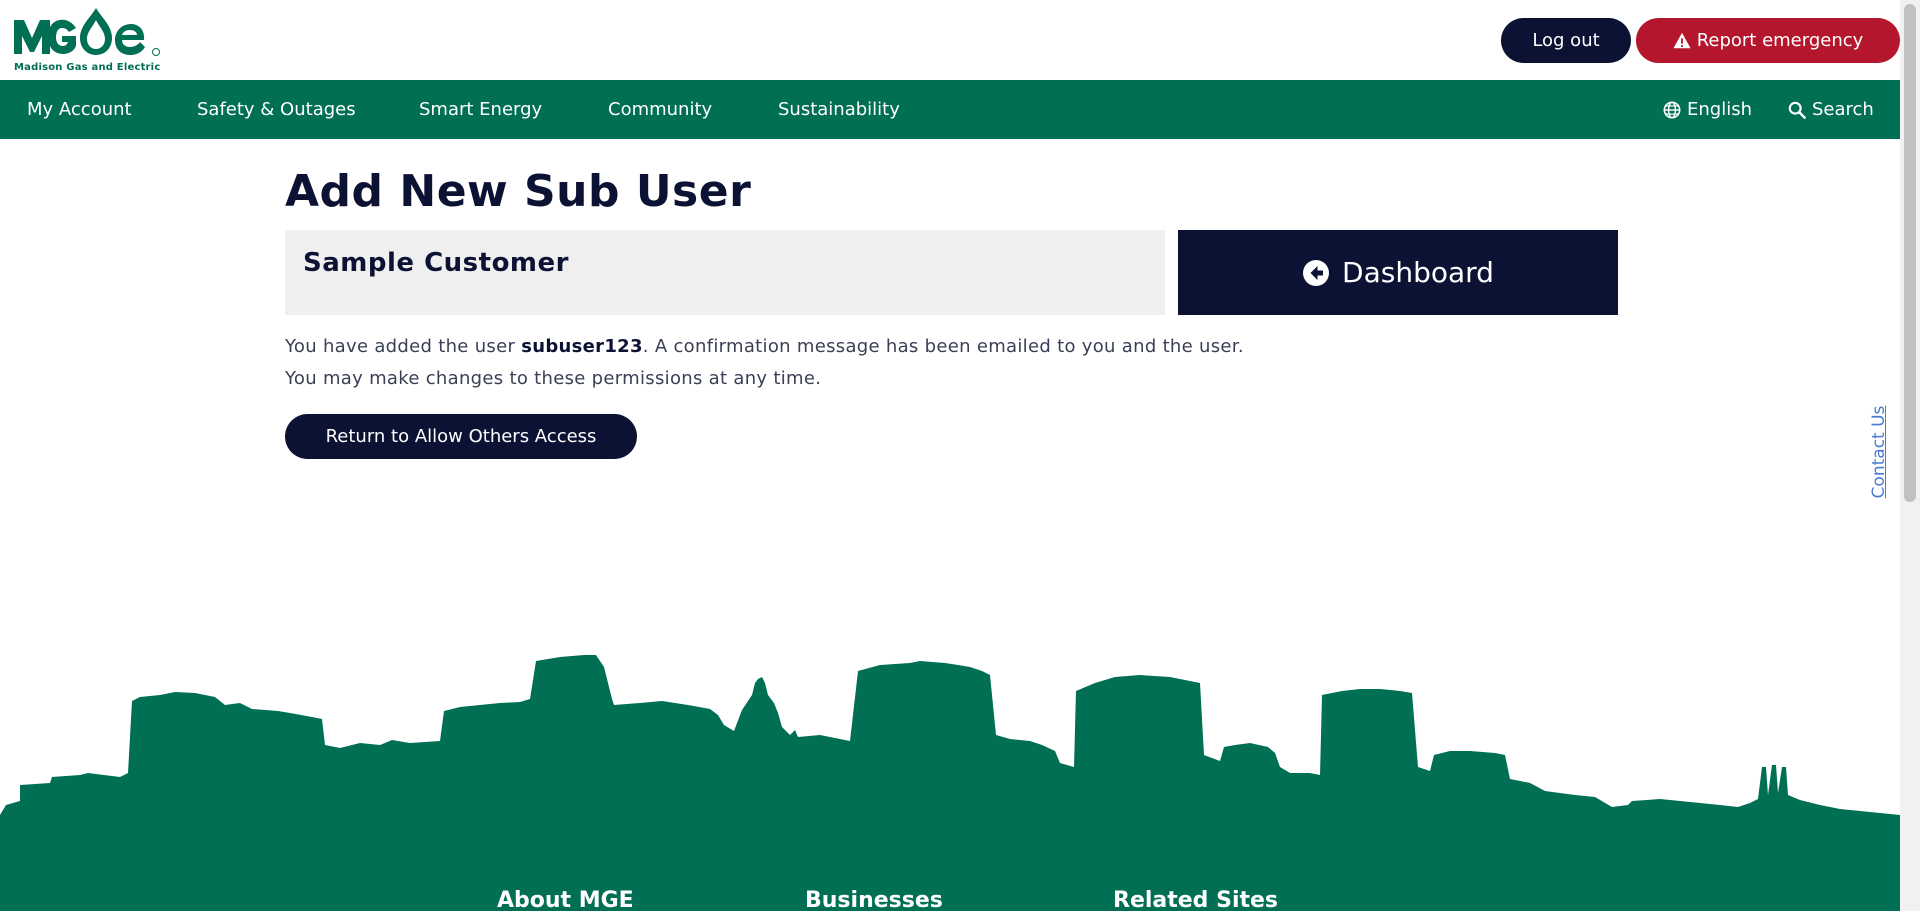 The width and height of the screenshot is (1920, 911). What do you see at coordinates (725, 272) in the screenshot?
I see `customer-panel: Sample Customer` at bounding box center [725, 272].